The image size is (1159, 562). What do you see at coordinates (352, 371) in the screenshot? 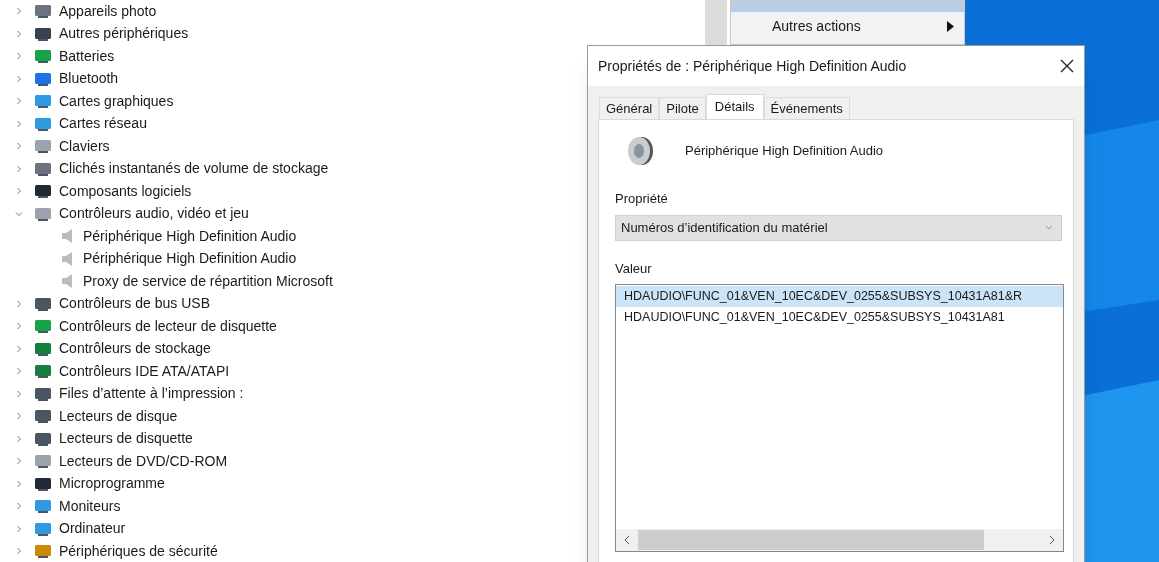
I see `tree-item: Contrôleurs IDE ATA/ATAPI` at bounding box center [352, 371].